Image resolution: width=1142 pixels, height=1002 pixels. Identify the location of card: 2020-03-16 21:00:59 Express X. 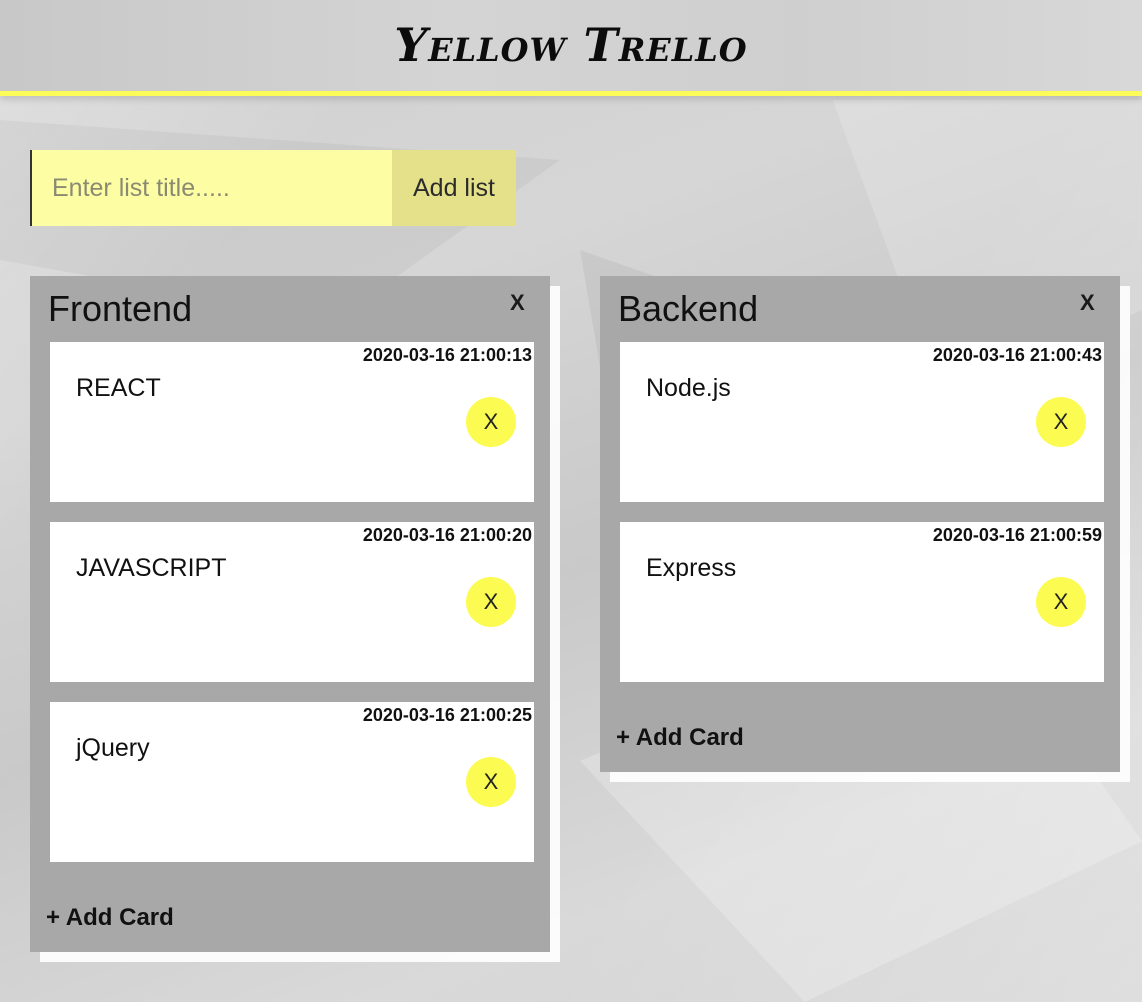
(862, 602).